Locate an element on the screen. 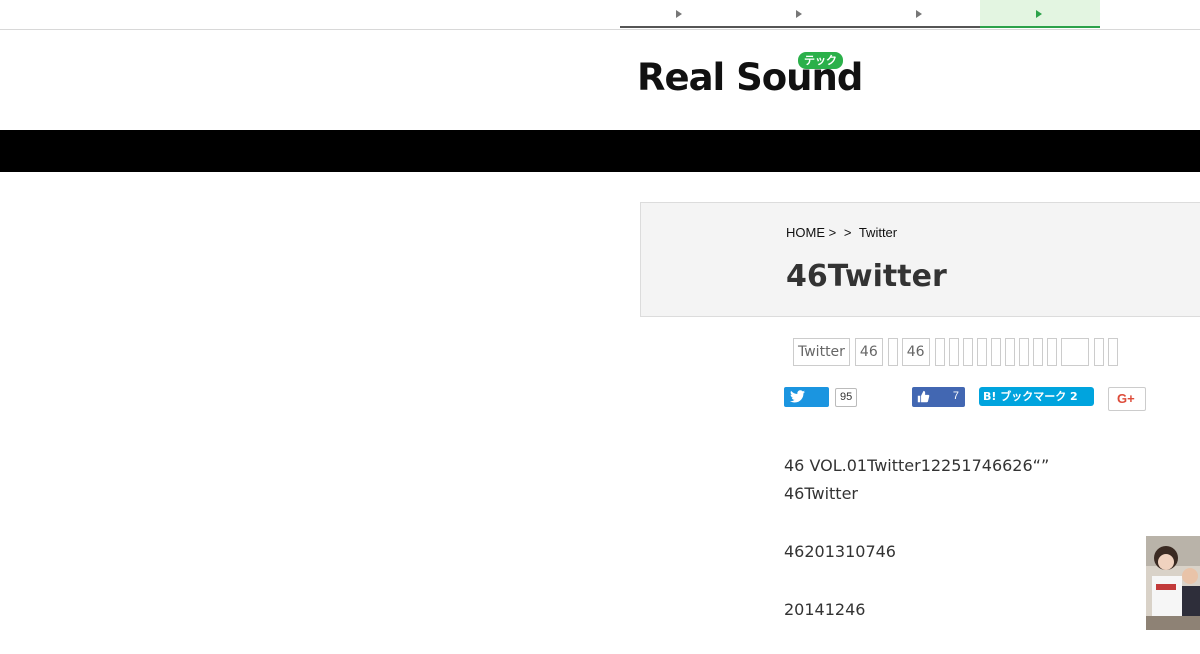 Image resolution: width=1200 pixels, height=654 pixels. logo-badge: テック is located at coordinates (820, 60).